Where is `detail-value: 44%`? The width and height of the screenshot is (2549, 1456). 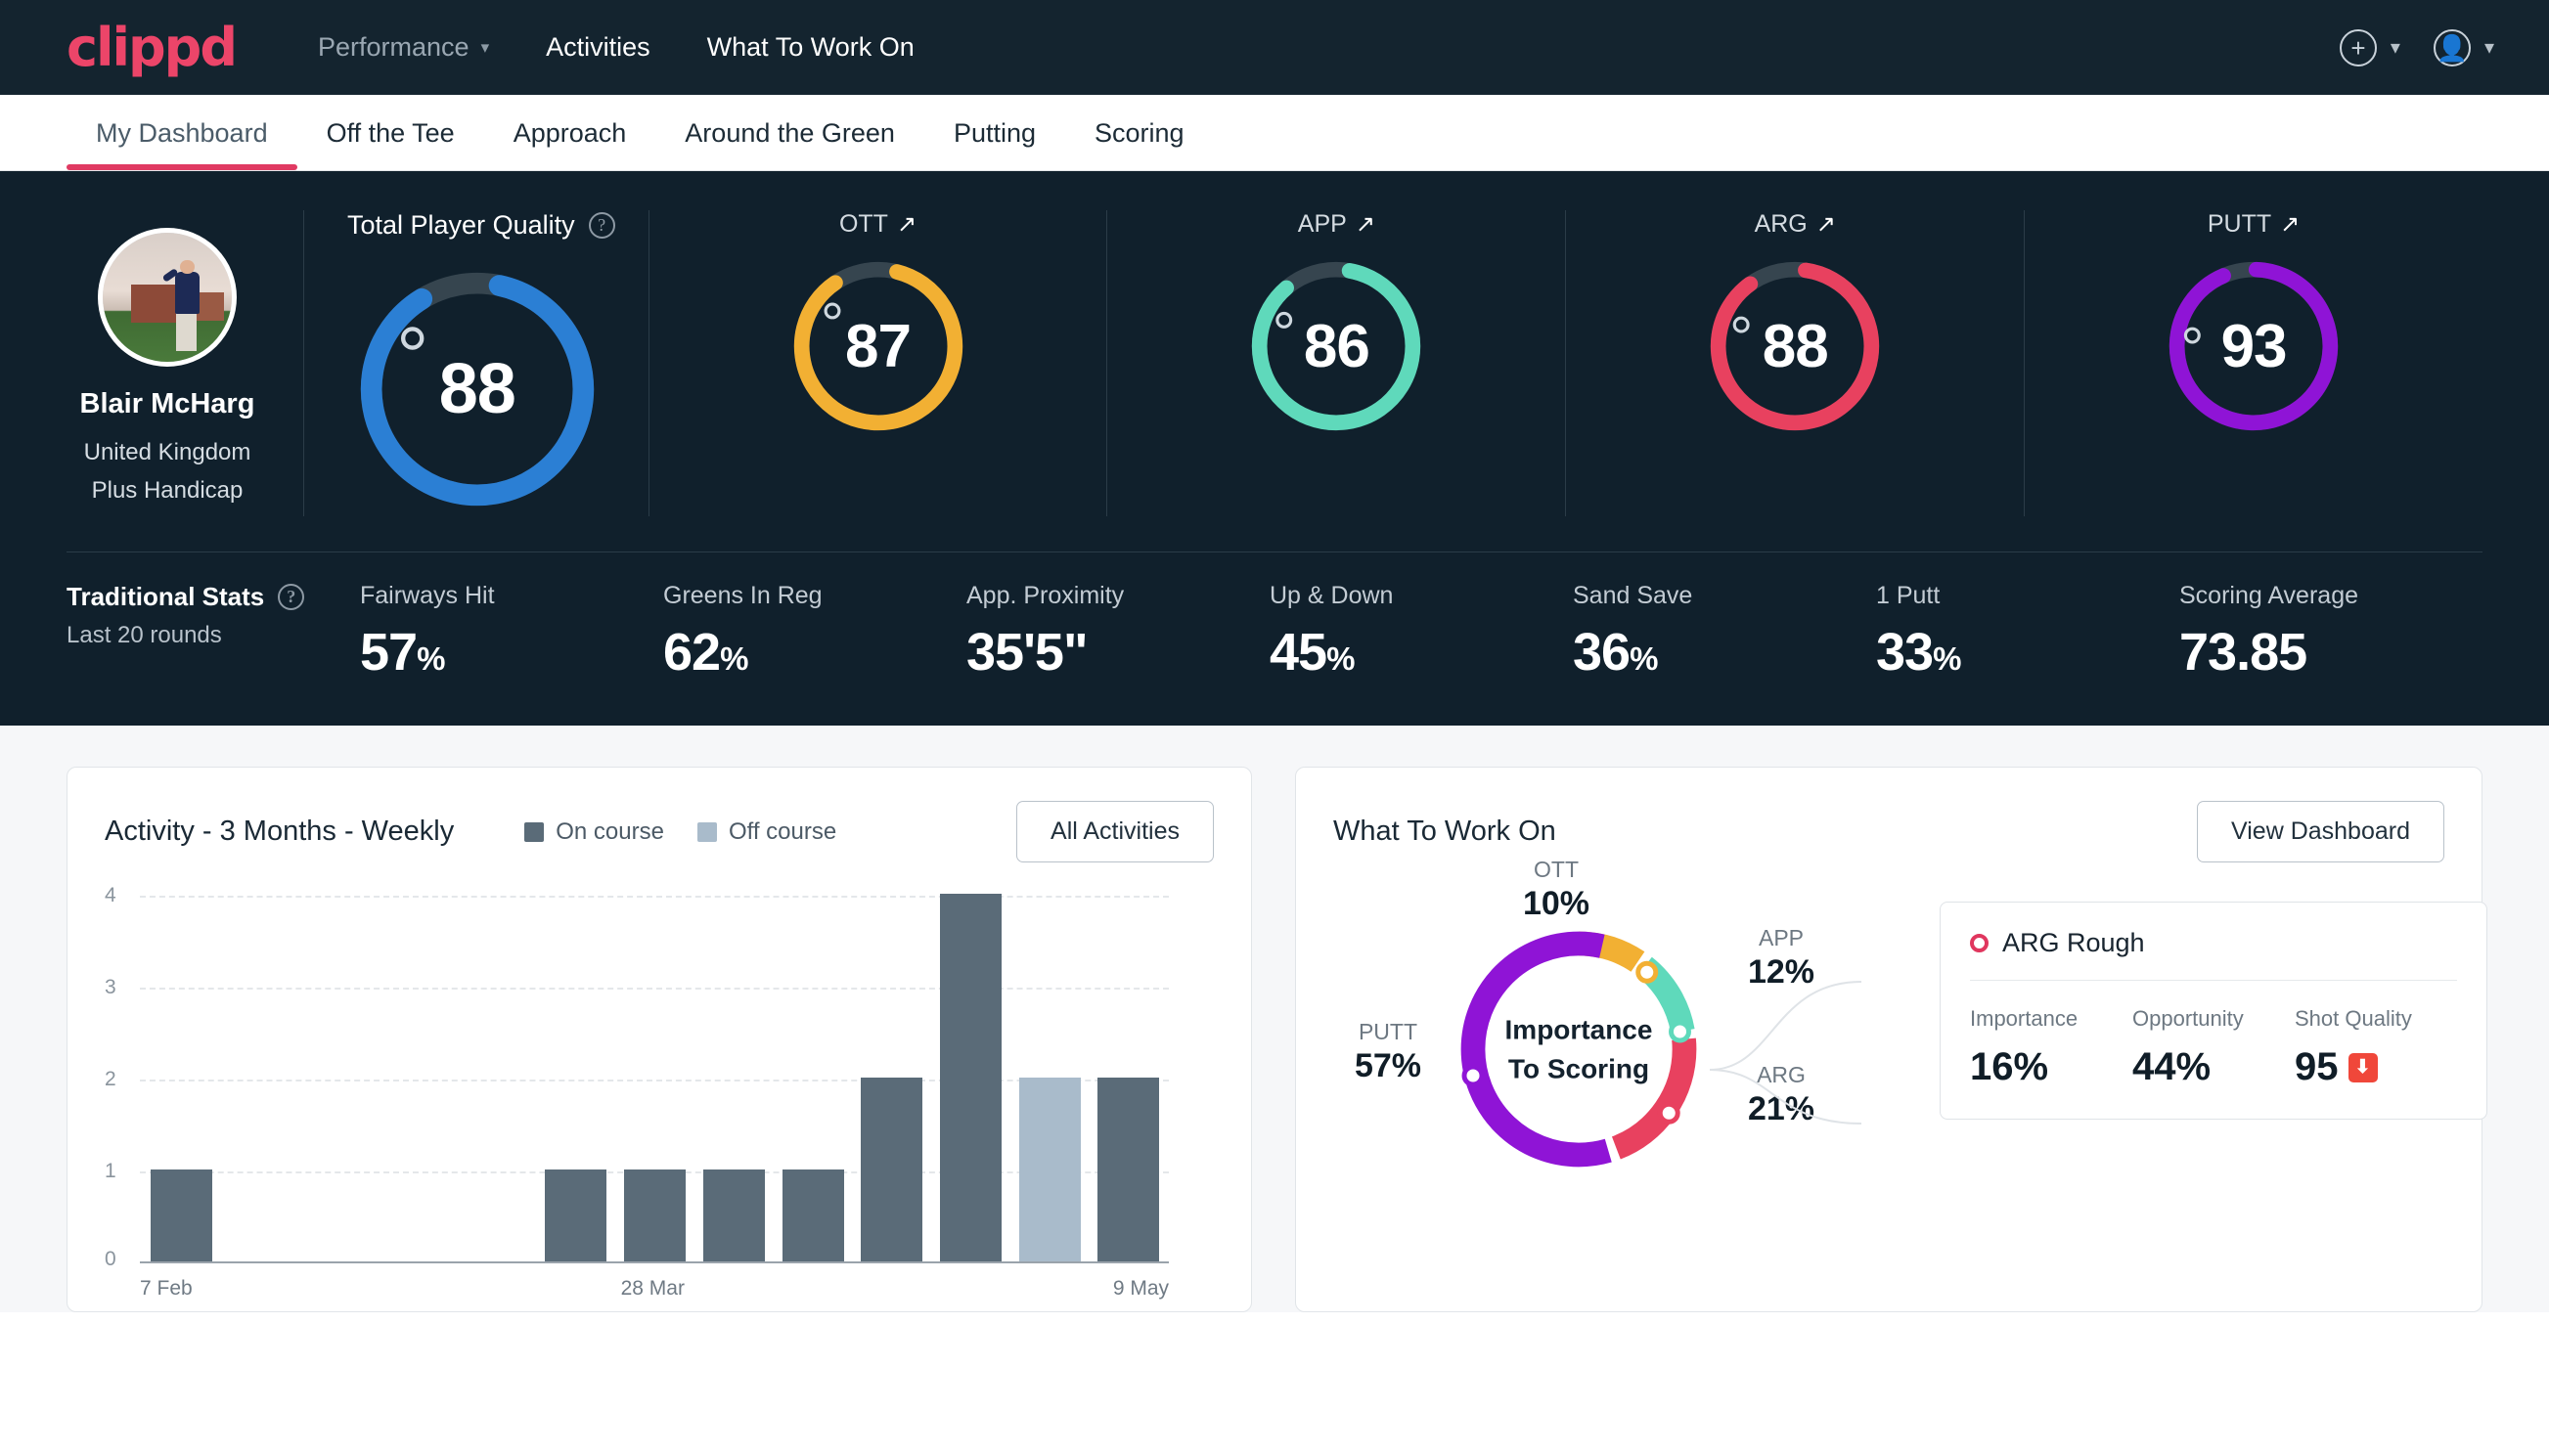
detail-value: 44% is located at coordinates (2172, 1066).